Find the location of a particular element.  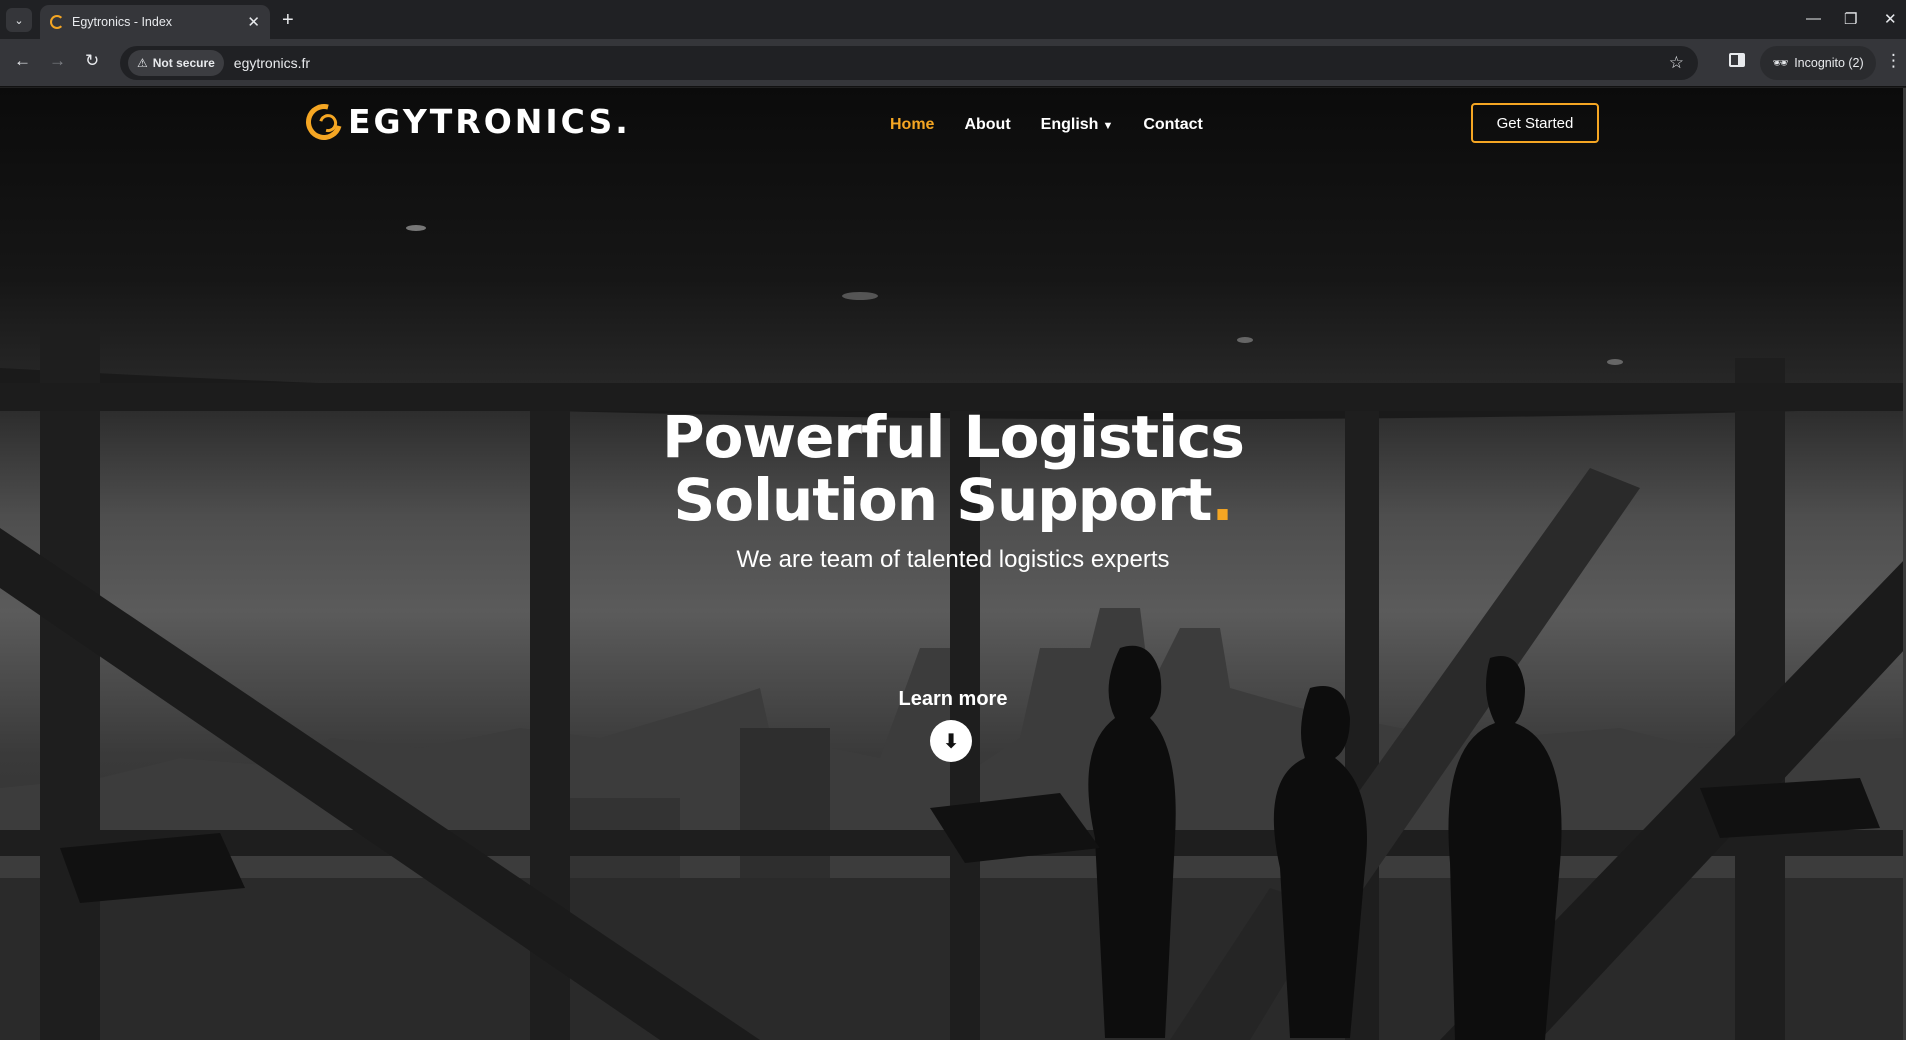

restore-icon: ❐ is located at coordinates (1850, 19).